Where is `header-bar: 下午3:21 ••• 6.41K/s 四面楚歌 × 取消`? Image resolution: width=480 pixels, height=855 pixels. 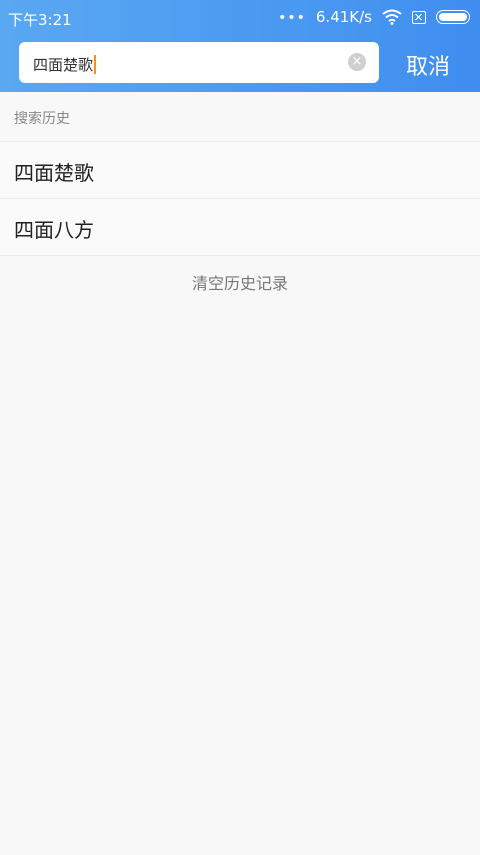 header-bar: 下午3:21 ••• 6.41K/s 四面楚歌 × 取消 is located at coordinates (240, 46).